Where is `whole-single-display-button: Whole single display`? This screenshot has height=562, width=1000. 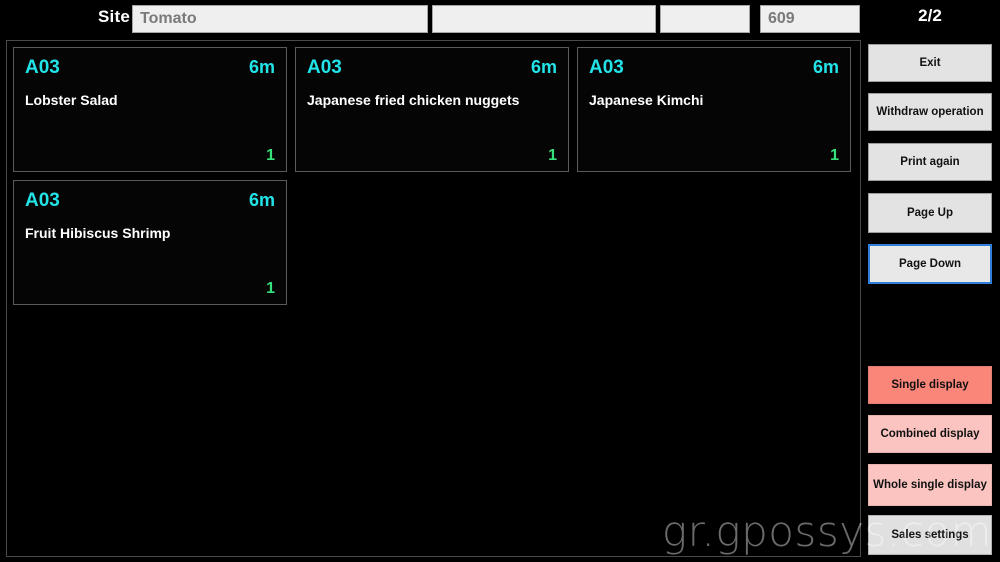
whole-single-display-button: Whole single display is located at coordinates (930, 485).